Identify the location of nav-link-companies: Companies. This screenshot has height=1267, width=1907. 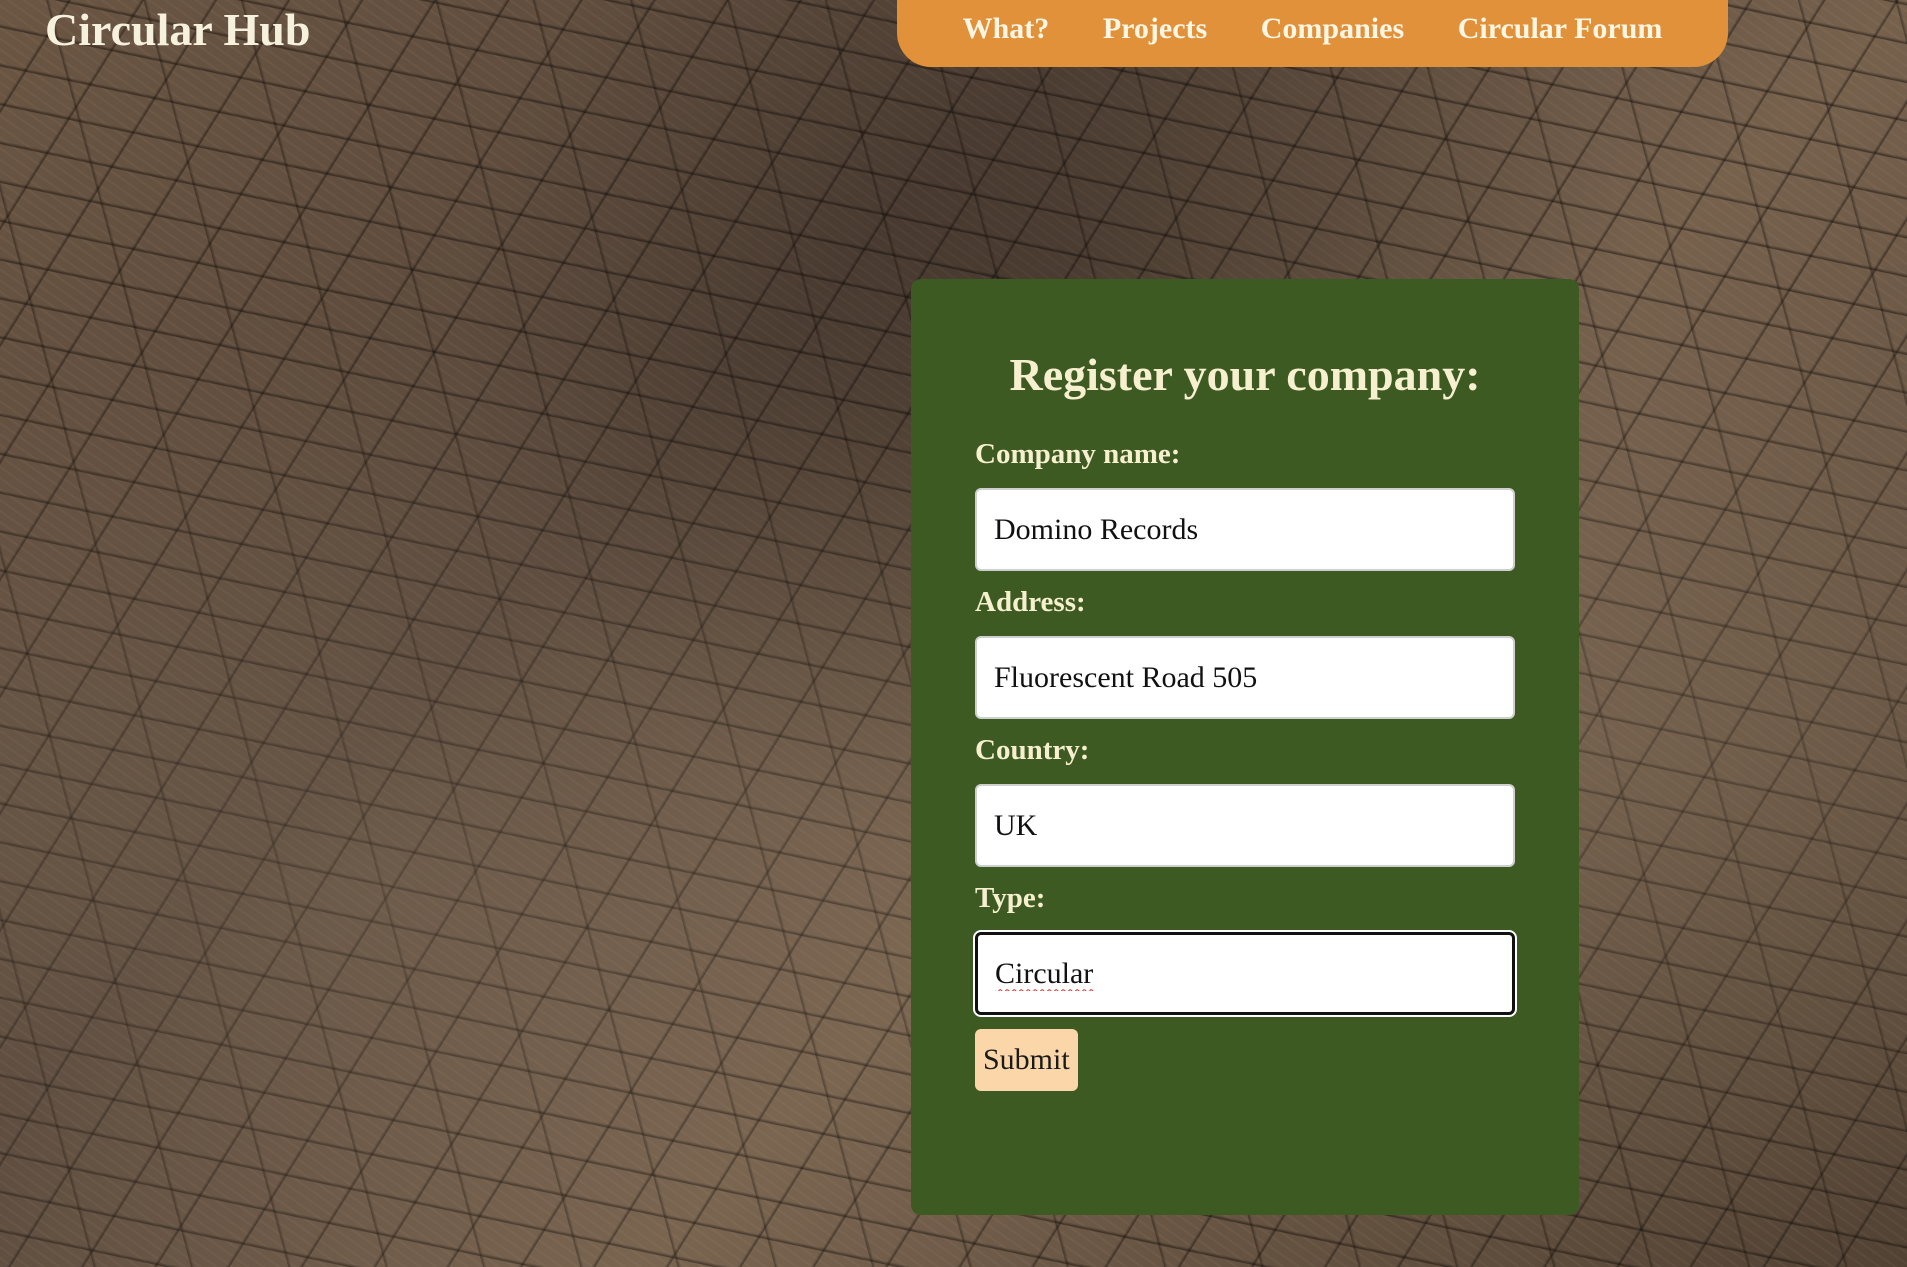
(1332, 29).